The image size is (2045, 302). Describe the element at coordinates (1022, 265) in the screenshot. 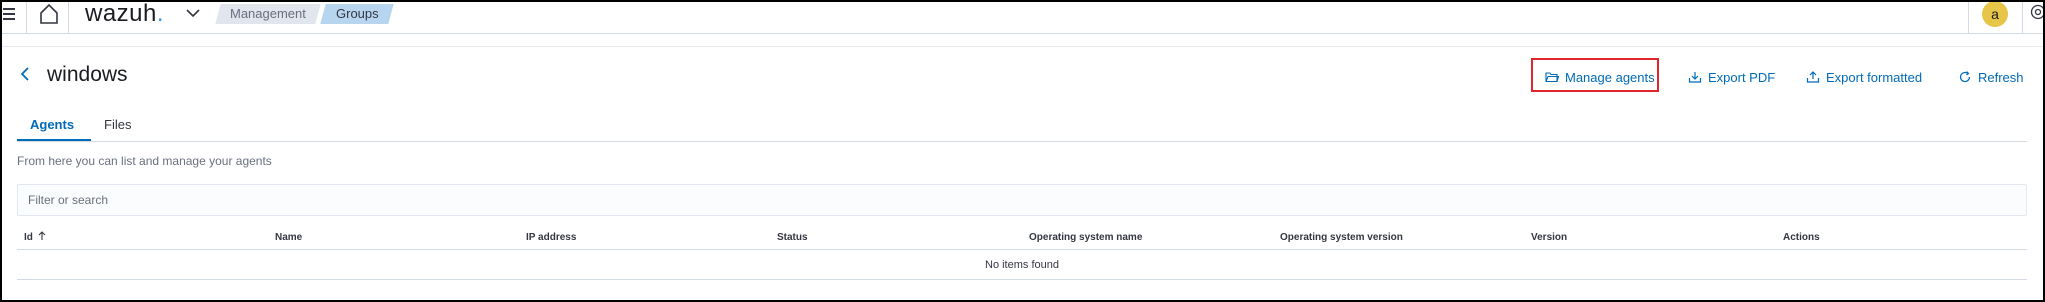

I see `empty-table-message: No items found` at that location.